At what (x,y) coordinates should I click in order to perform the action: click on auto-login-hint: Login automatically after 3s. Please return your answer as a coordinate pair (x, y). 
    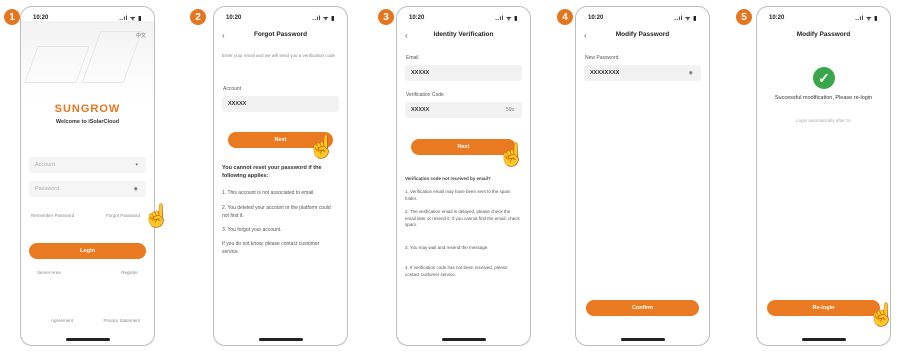
    Looking at the image, I should click on (823, 120).